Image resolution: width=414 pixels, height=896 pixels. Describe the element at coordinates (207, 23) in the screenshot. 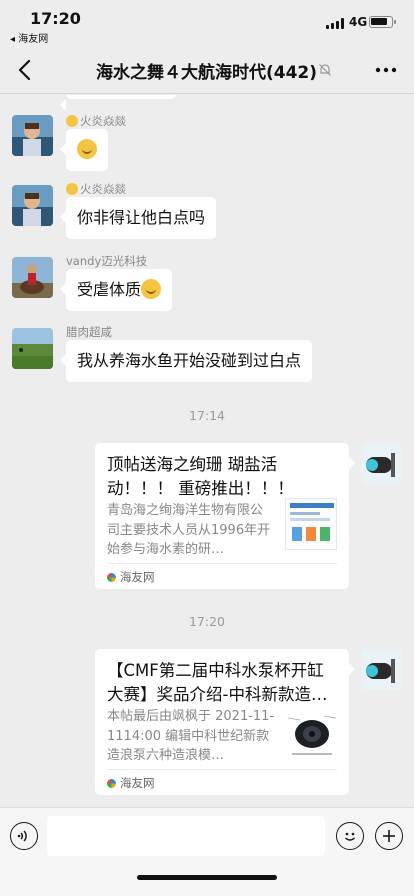

I see `status-bar: 17:20 ◂ 海友网 4G` at that location.